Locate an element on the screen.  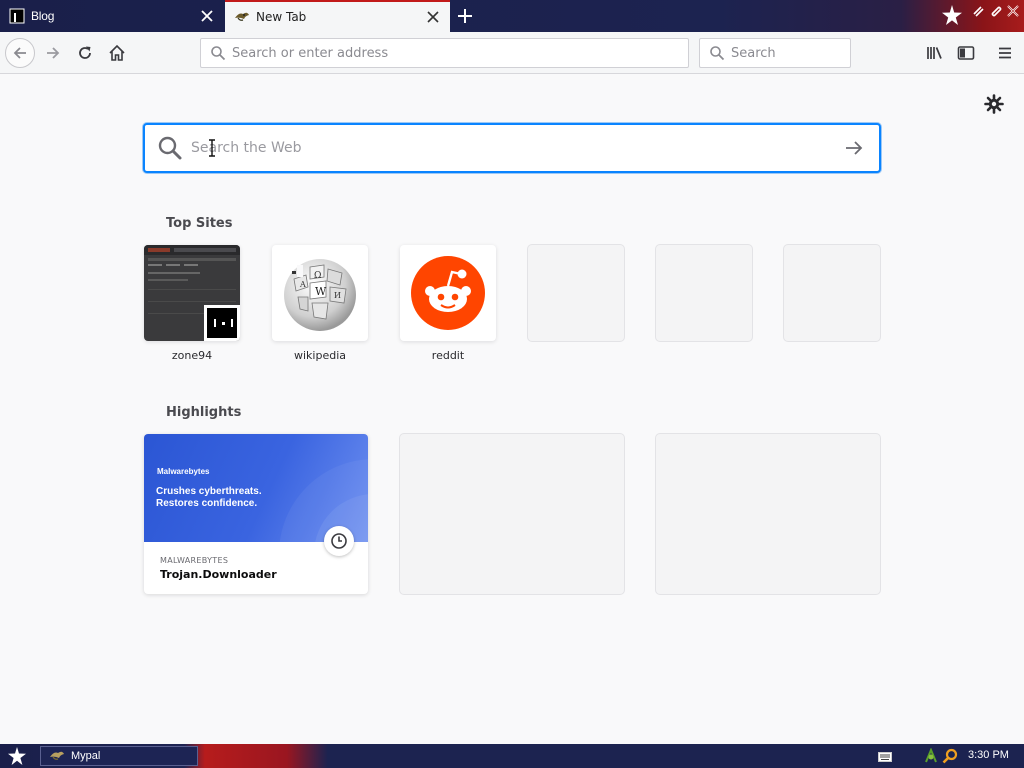
highlight-title: Trojan.Downloader is located at coordinates (218, 574).